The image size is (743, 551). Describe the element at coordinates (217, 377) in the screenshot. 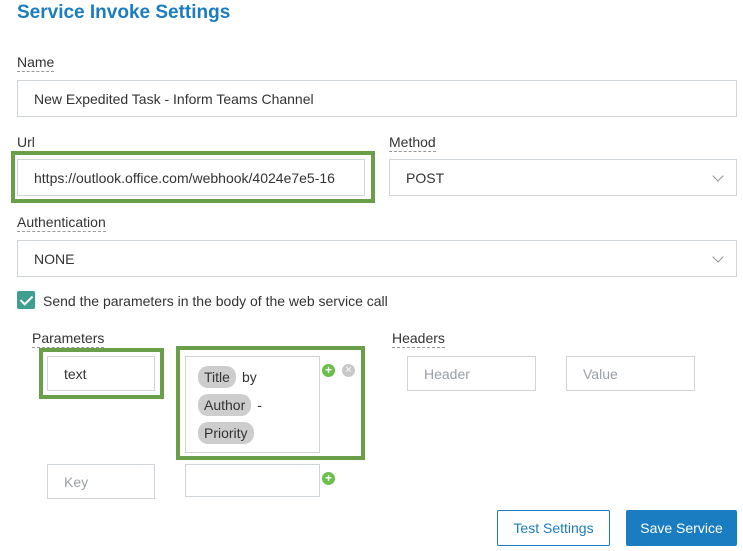

I see `token-pill: Title` at that location.